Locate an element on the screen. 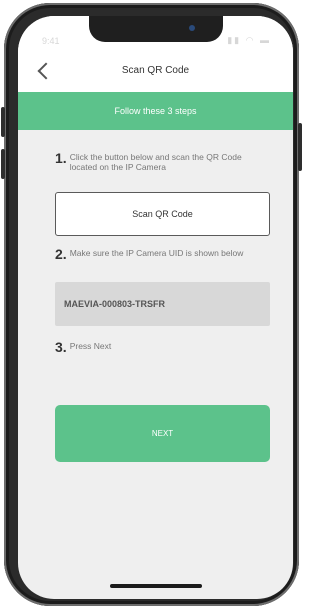 Image resolution: width=320 pixels, height=609 pixels. next-button: NEXT is located at coordinates (162, 433).